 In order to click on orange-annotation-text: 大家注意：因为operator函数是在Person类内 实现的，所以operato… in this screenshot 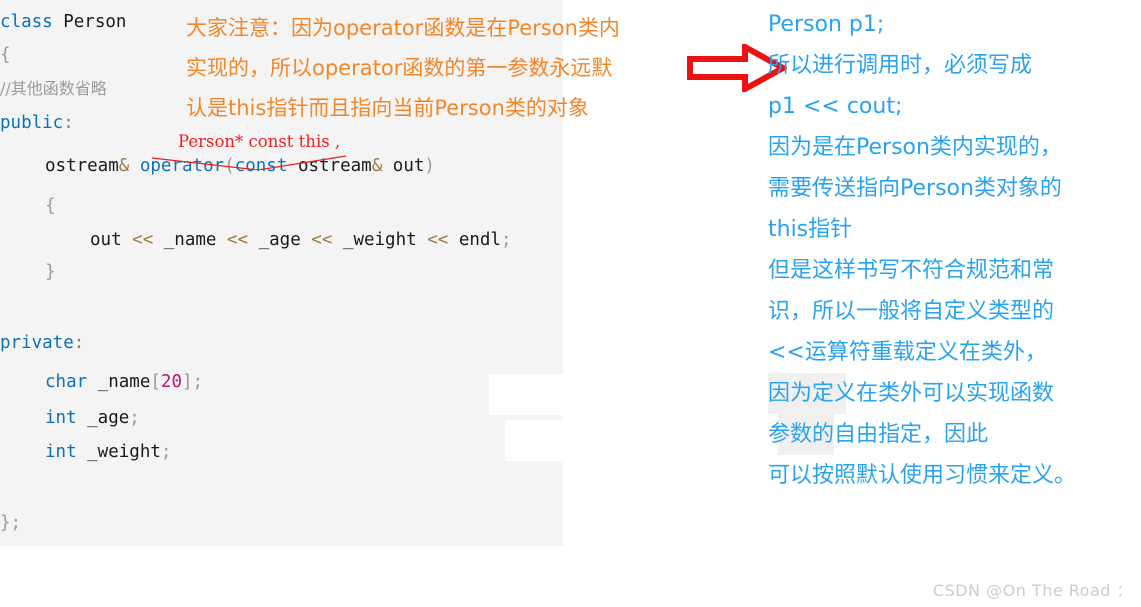, I will do `click(403, 68)`.